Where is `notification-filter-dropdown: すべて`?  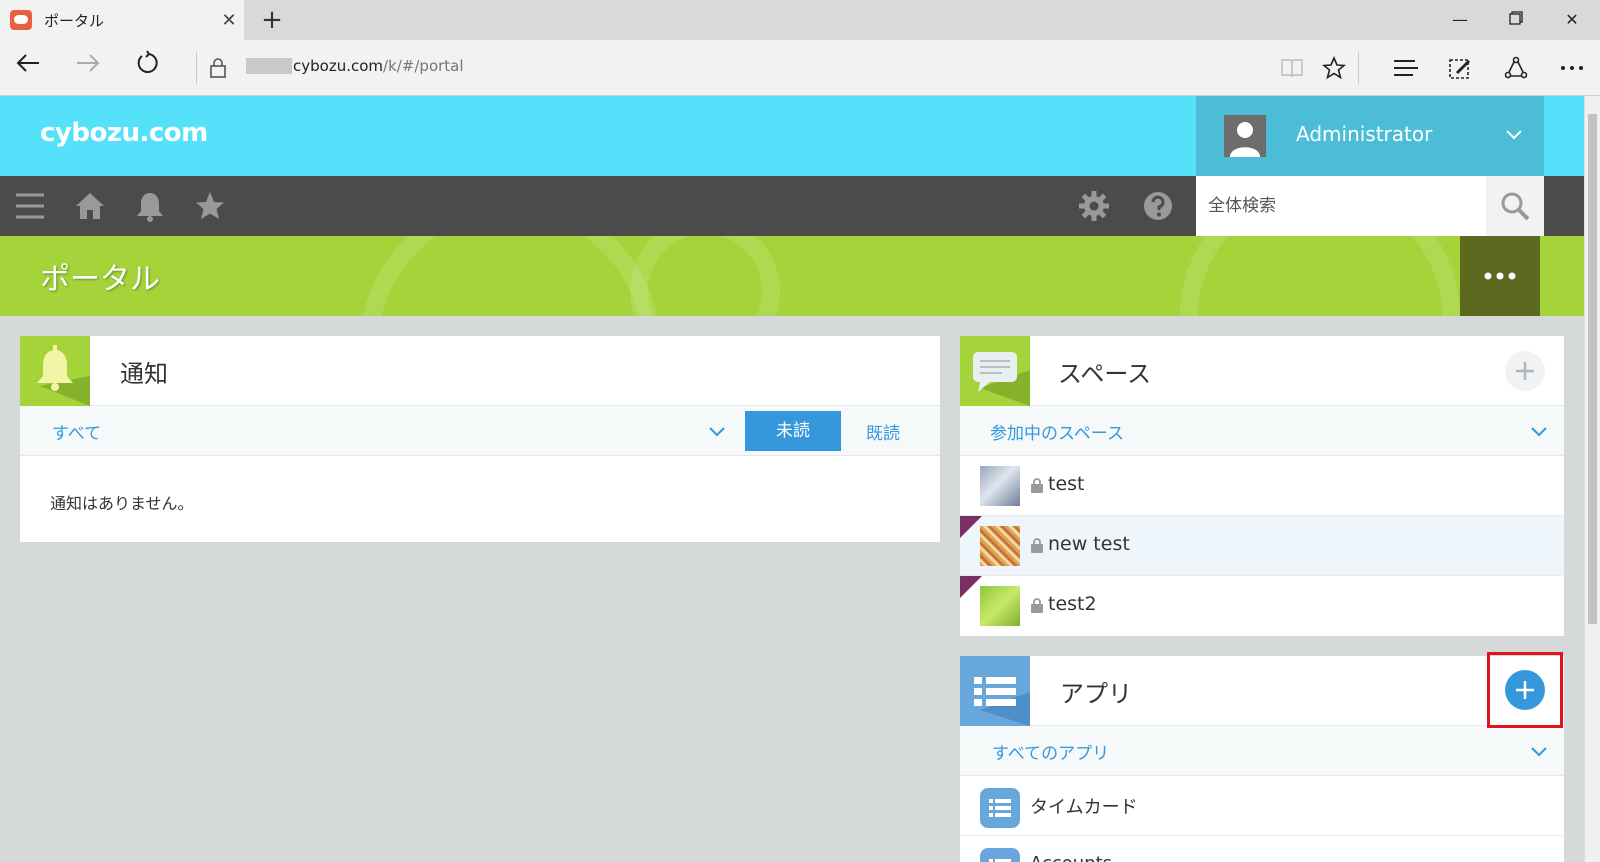
notification-filter-dropdown: すべて is located at coordinates (76, 431).